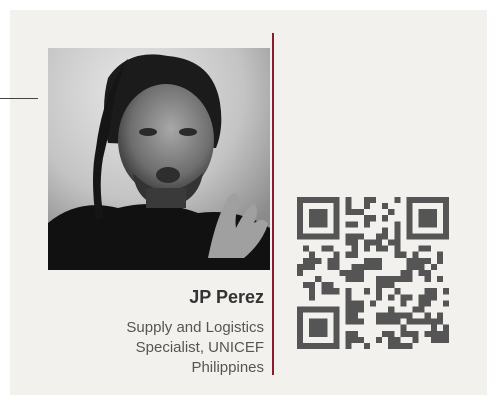  What do you see at coordinates (373, 273) in the screenshot?
I see `qr-code-icon` at bounding box center [373, 273].